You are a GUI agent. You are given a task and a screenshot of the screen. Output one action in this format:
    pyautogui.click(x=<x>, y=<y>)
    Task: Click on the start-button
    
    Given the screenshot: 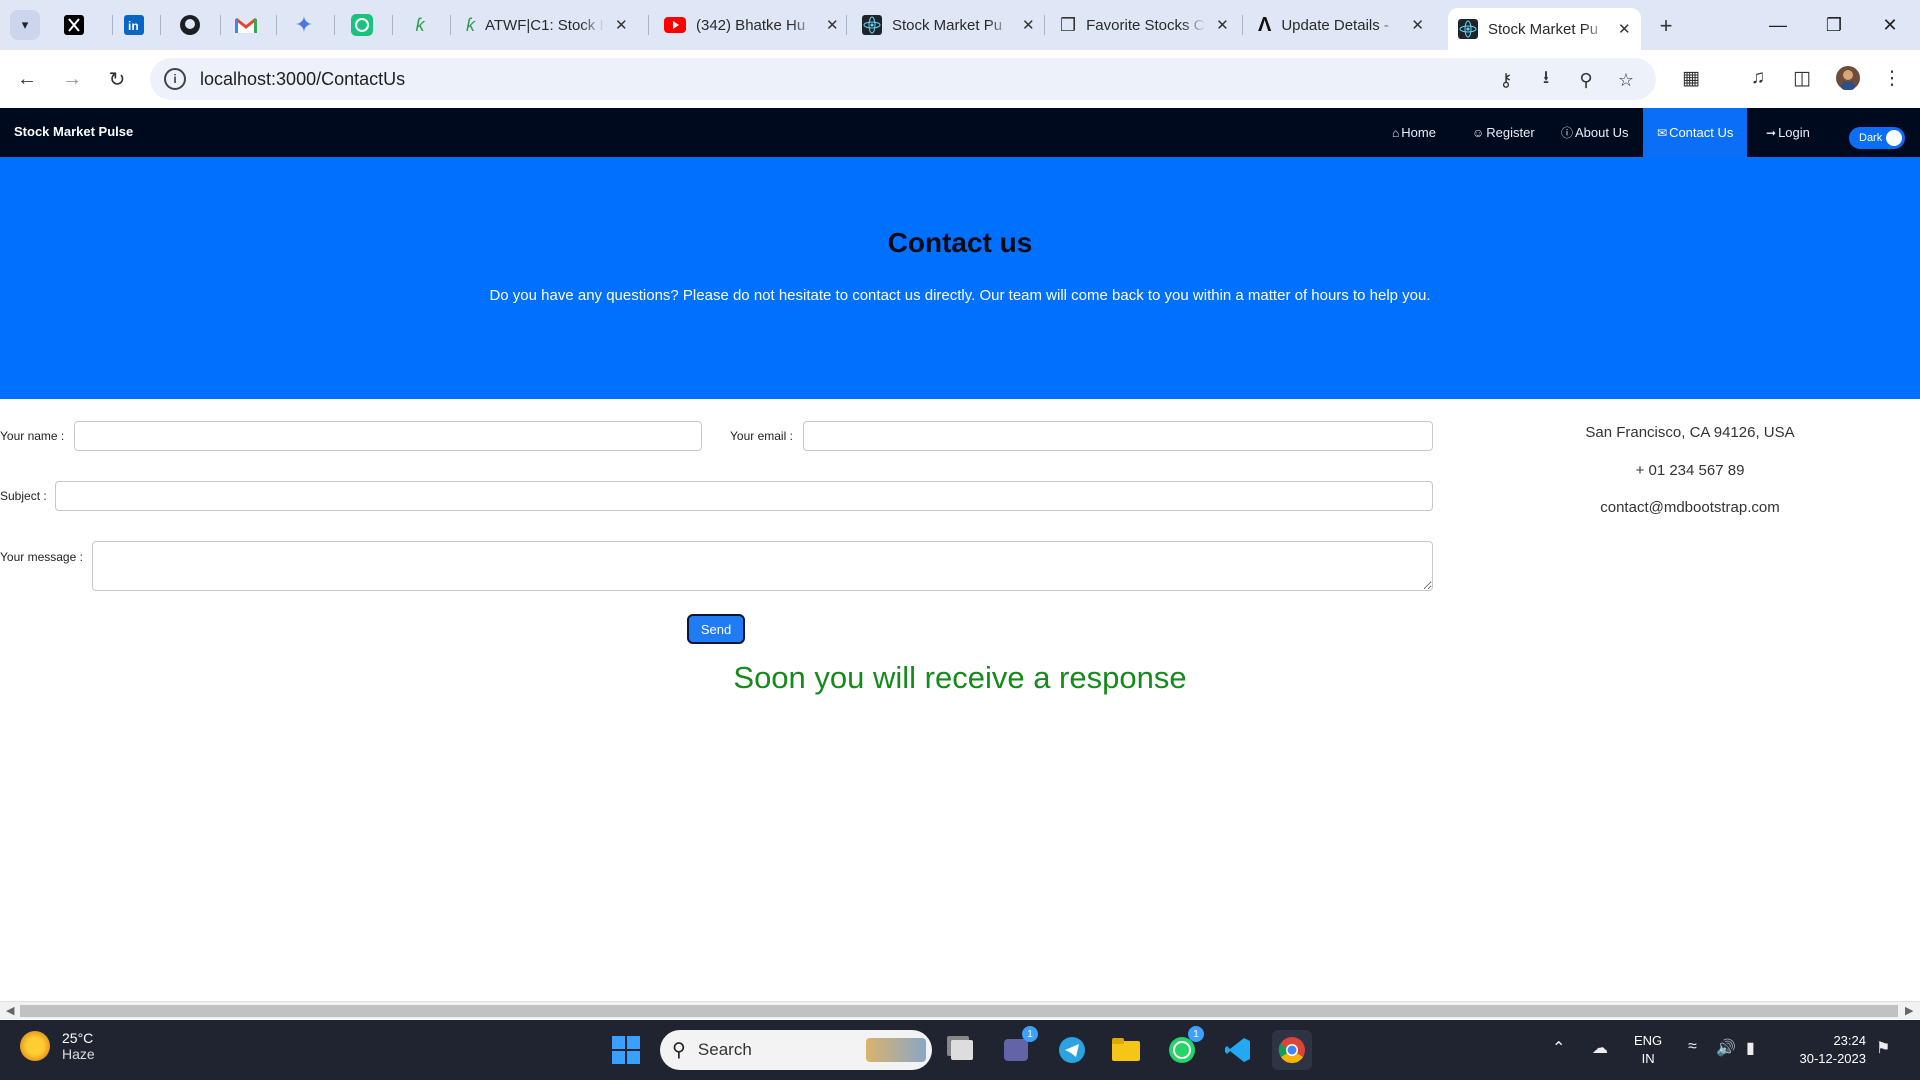 What is the action you would take?
    pyautogui.click(x=626, y=1050)
    